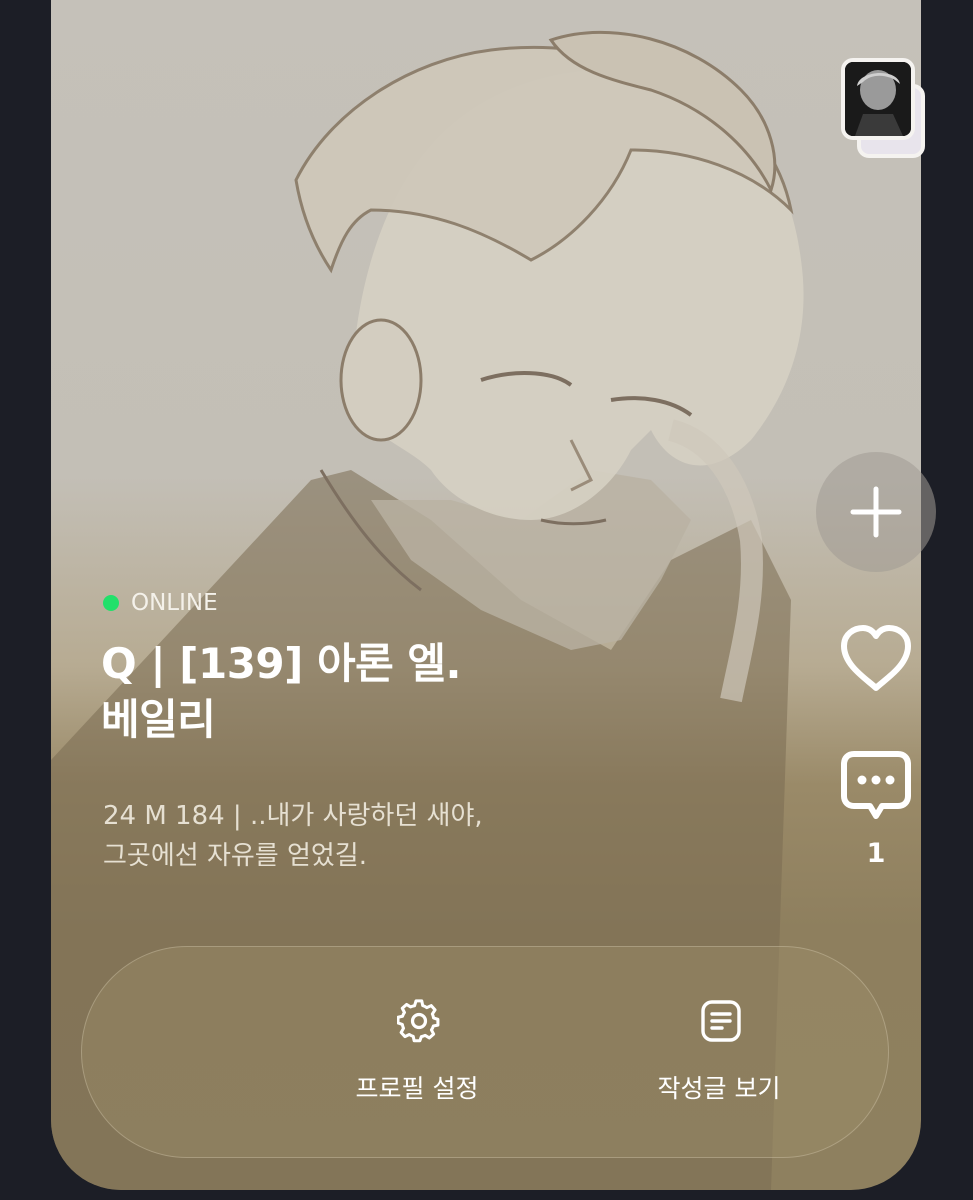 Image resolution: width=973 pixels, height=1200 pixels. What do you see at coordinates (281, 663) in the screenshot?
I see `profile-title-line-1: Q | [139] 아론 엘.` at bounding box center [281, 663].